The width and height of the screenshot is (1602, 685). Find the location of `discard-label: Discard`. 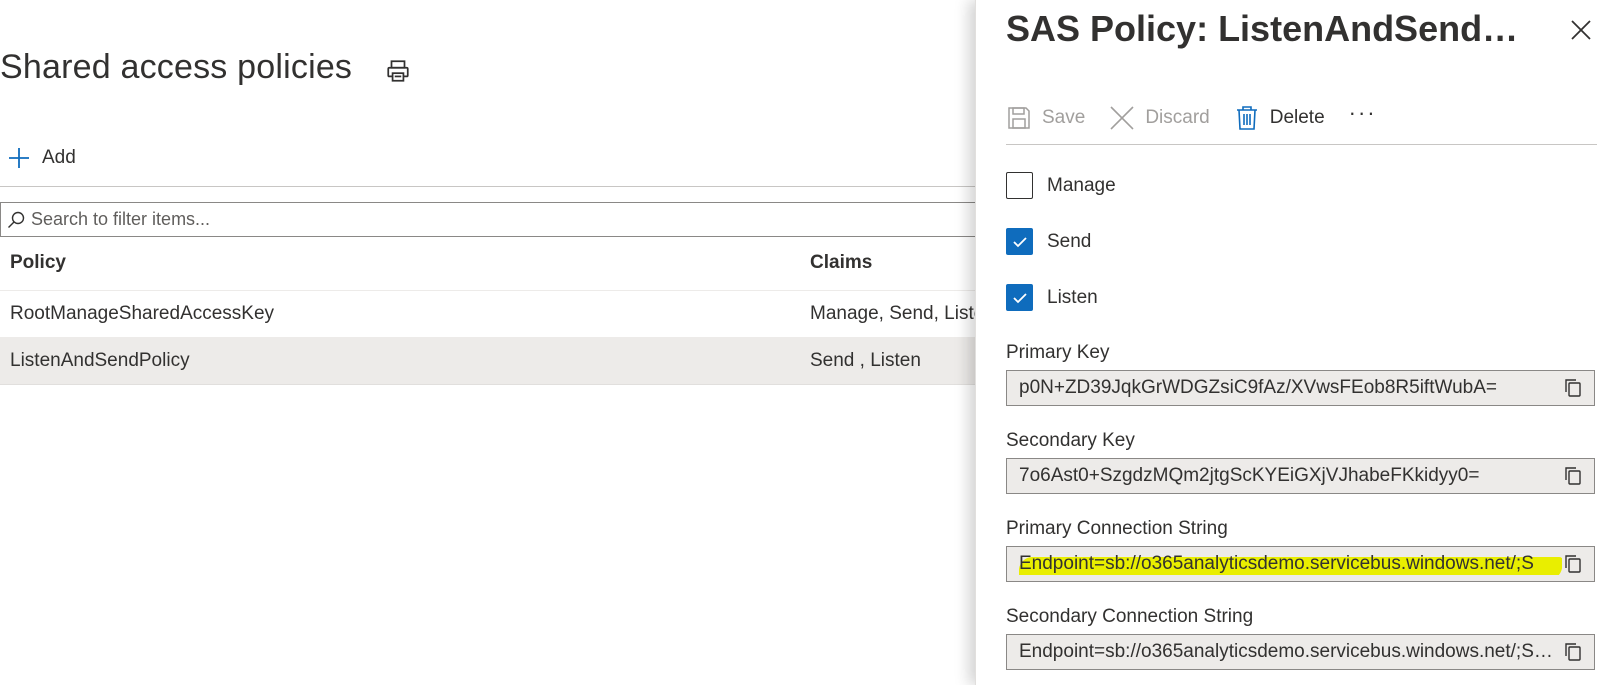

discard-label: Discard is located at coordinates (1177, 117).